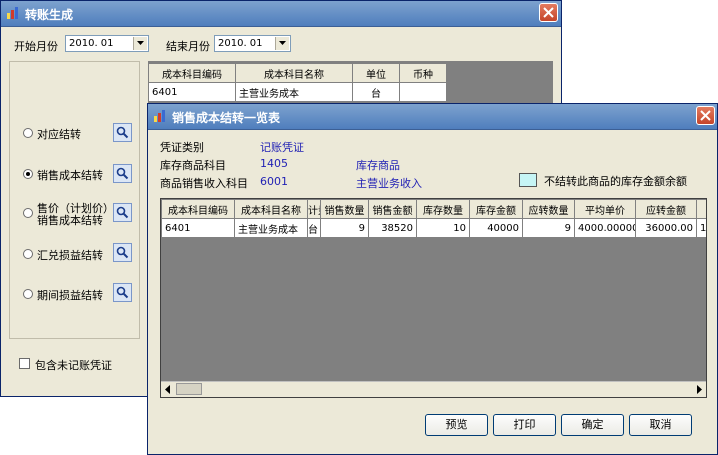 Image resolution: width=718 pixels, height=455 pixels. What do you see at coordinates (389, 183) in the screenshot?
I see `revenue-account-name: 主营业务收入` at bounding box center [389, 183].